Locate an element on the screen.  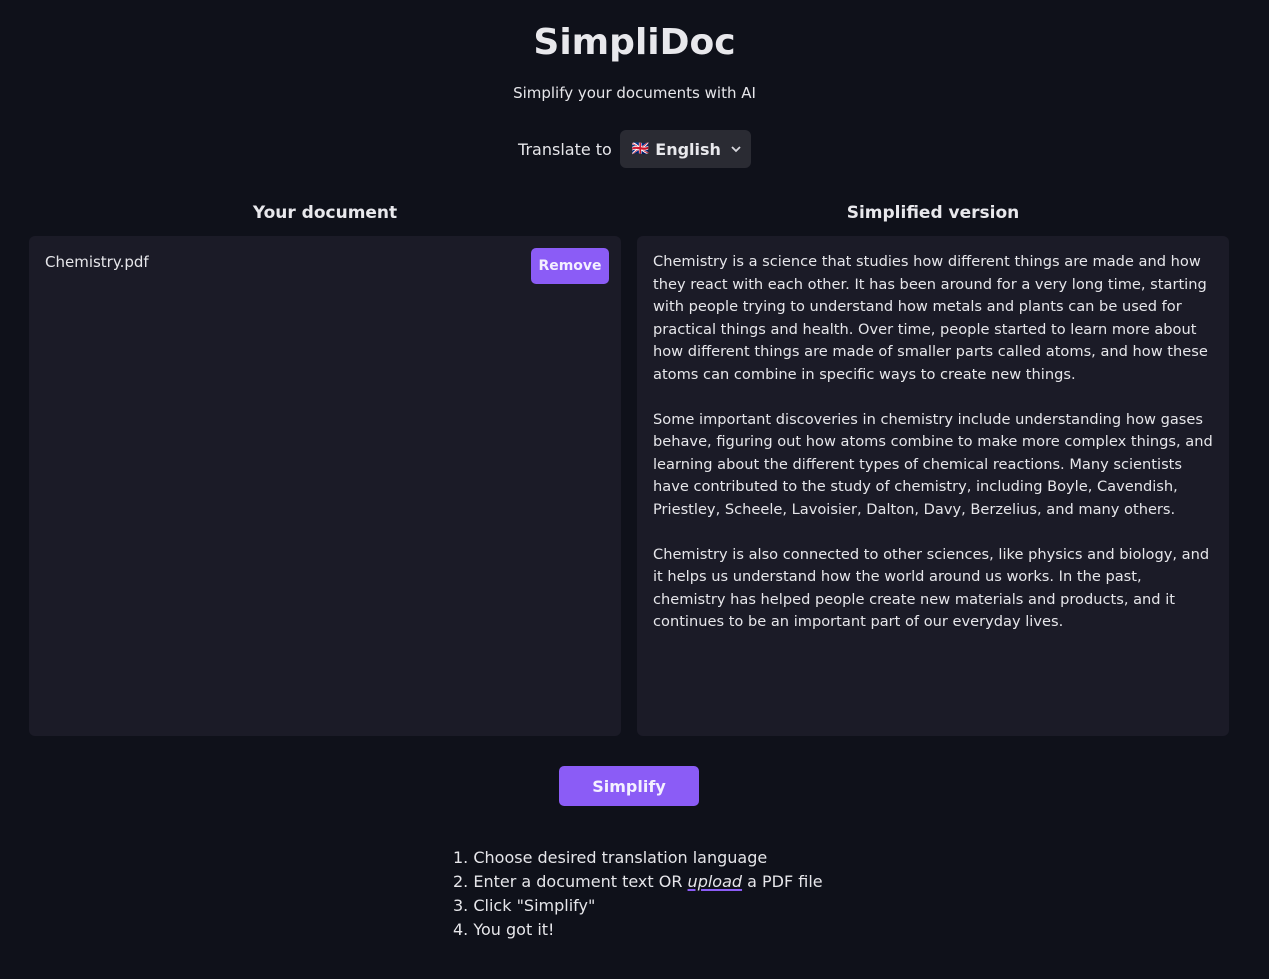
app-subtitle: Simplify your documents with AI is located at coordinates (634, 93).